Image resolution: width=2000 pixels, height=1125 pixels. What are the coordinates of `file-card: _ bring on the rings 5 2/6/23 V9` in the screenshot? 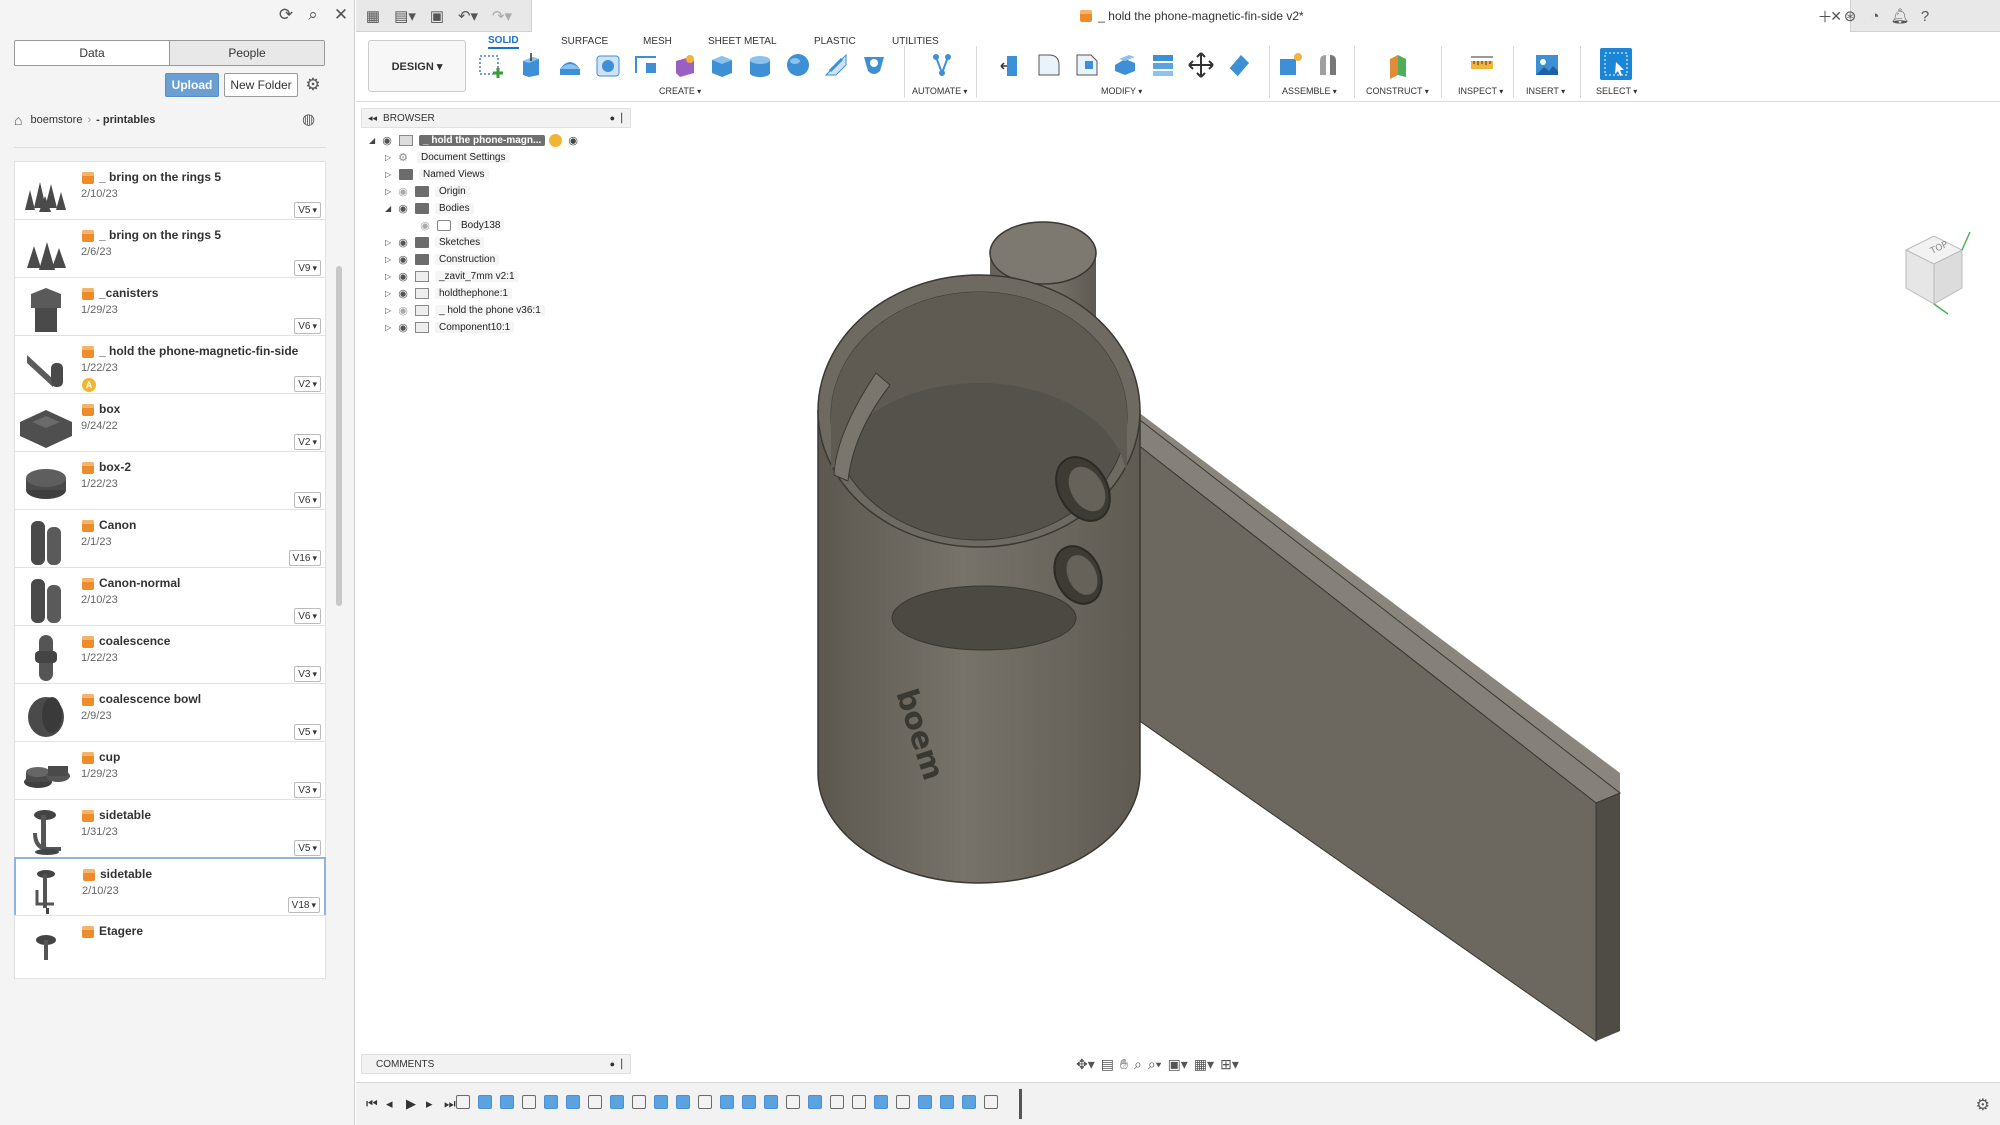 It's located at (170, 251).